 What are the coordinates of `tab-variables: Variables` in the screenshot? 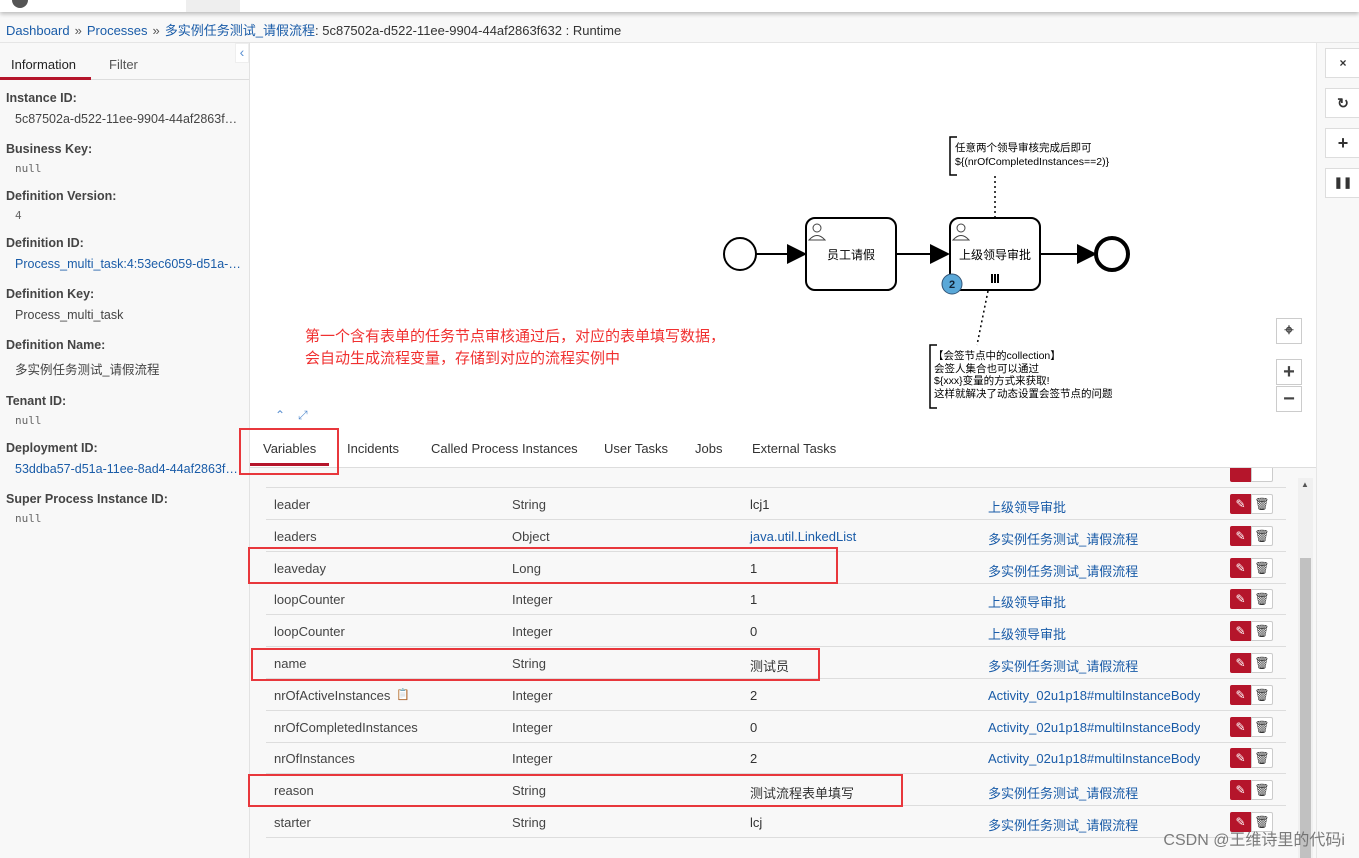 It's located at (290, 453).